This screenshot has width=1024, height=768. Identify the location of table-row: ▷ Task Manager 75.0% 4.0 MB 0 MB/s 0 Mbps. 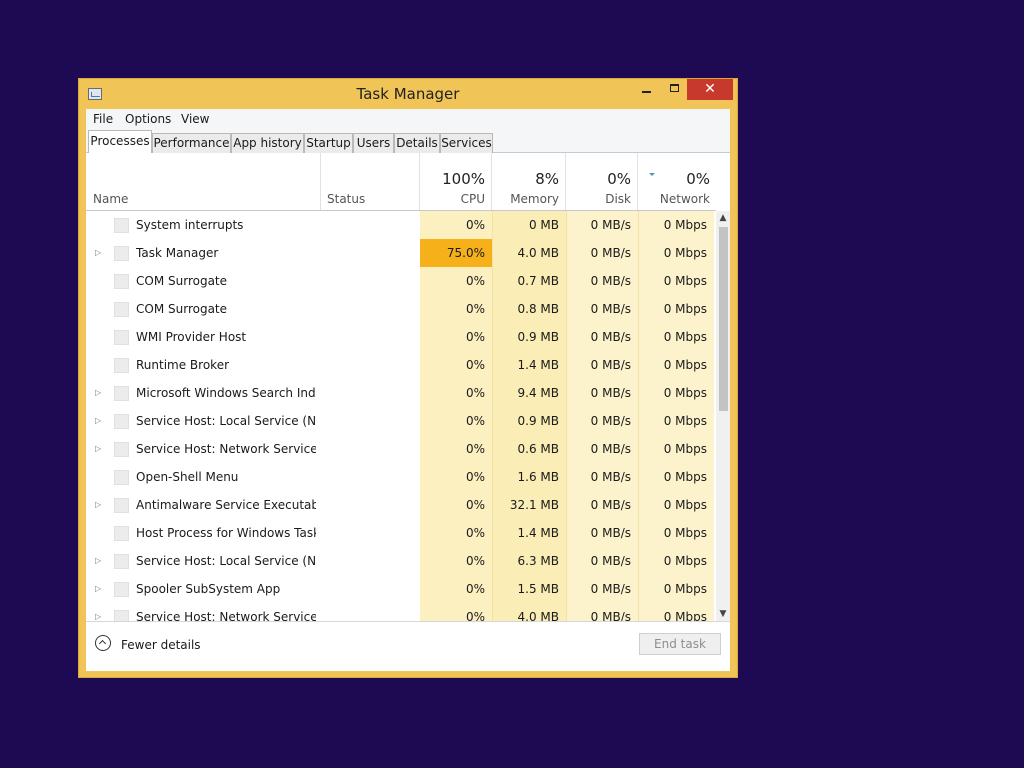
(401, 253).